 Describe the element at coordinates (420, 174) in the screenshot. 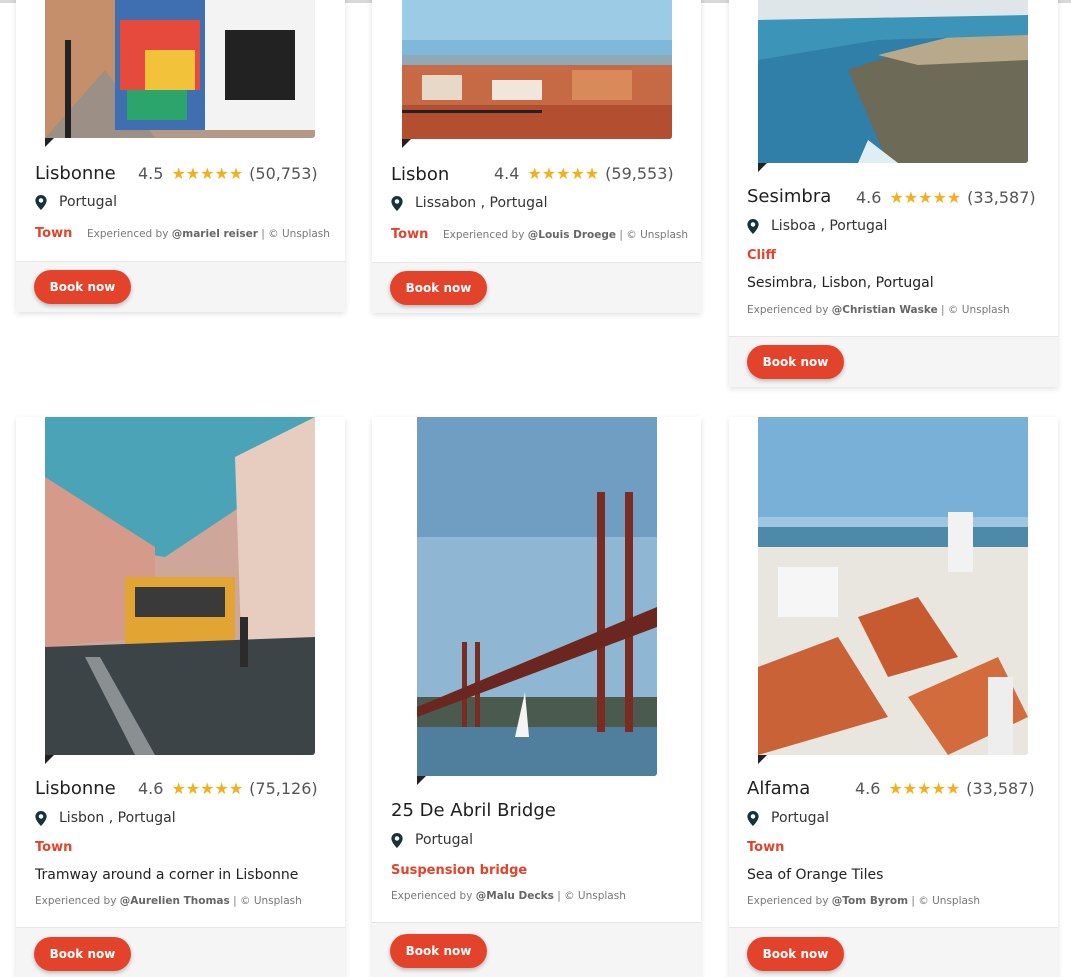

I see `card-title: Lisbon` at that location.